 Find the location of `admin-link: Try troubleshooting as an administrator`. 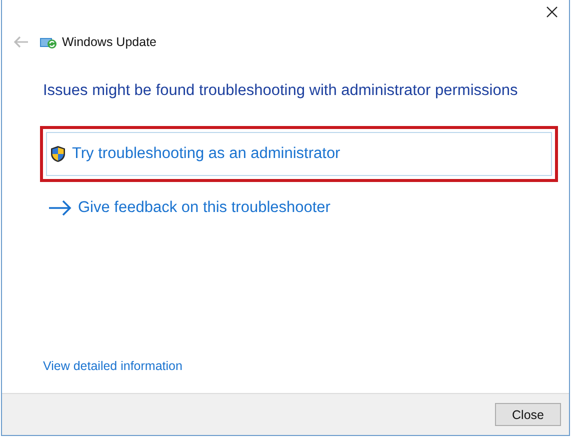

admin-link: Try troubleshooting as an administrator is located at coordinates (299, 154).